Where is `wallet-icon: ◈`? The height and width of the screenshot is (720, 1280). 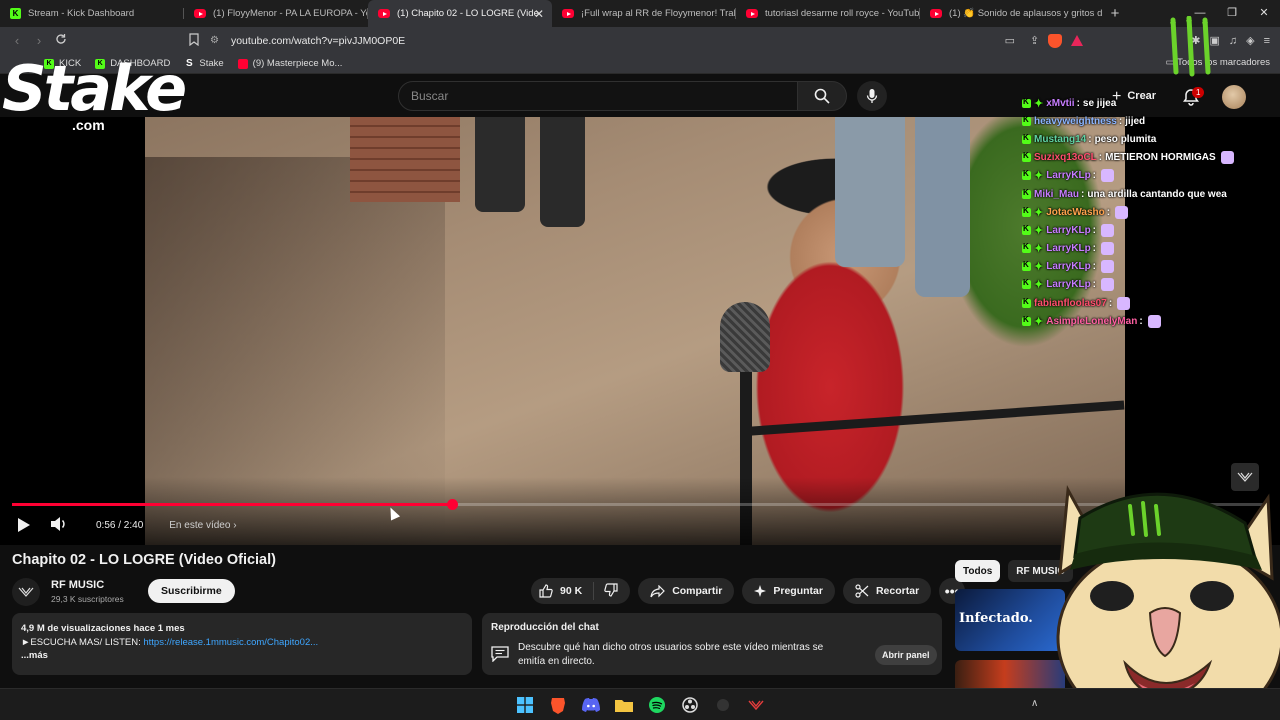
wallet-icon: ◈ is located at coordinates (1250, 40).